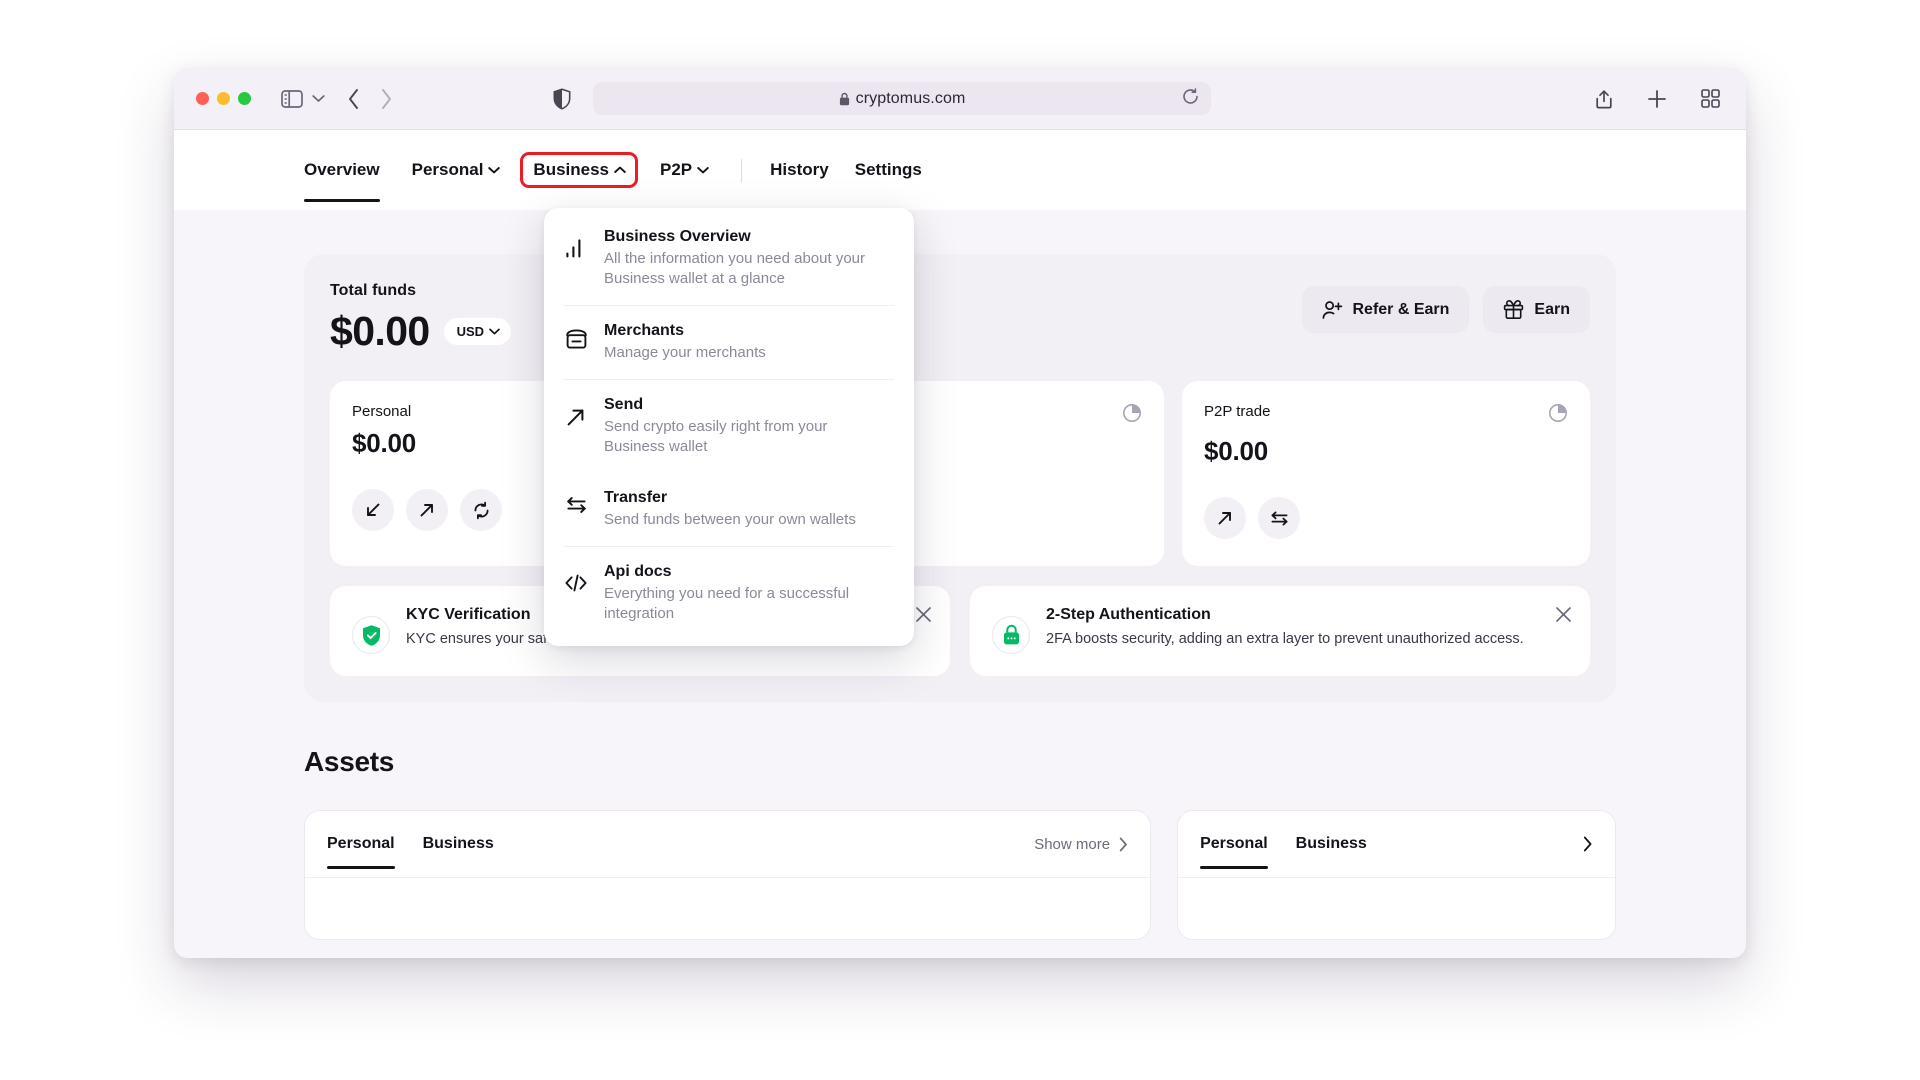  Describe the element at coordinates (799, 170) in the screenshot. I see `nav-item-history: History` at that location.